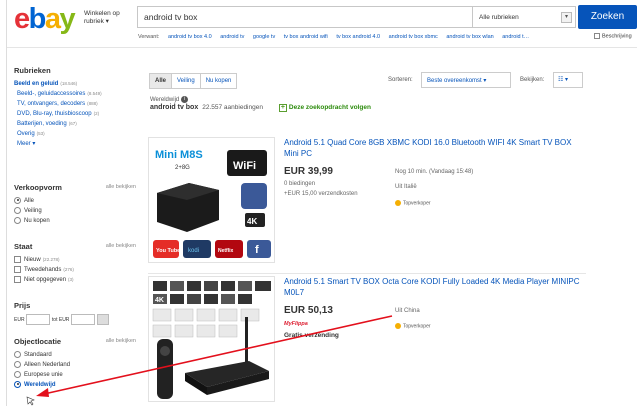  I want to click on category-item: Beeld en geluid (18.546), so click(75, 84).